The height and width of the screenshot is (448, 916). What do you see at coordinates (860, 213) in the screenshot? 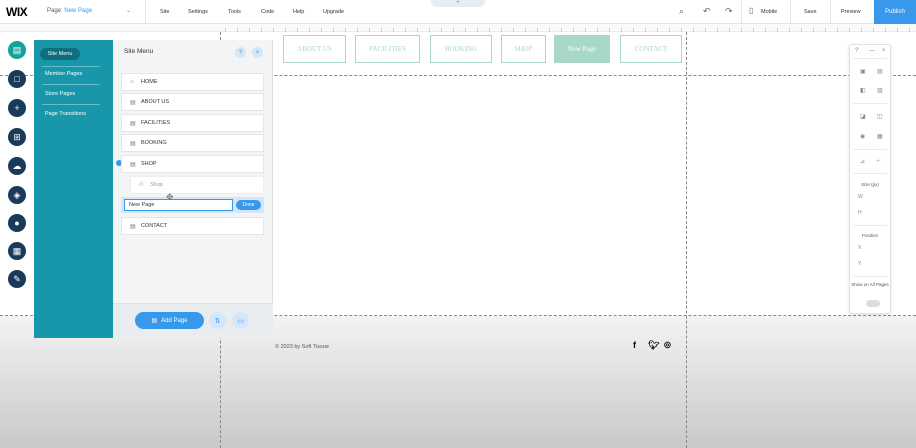
I see `height-label: H` at bounding box center [860, 213].